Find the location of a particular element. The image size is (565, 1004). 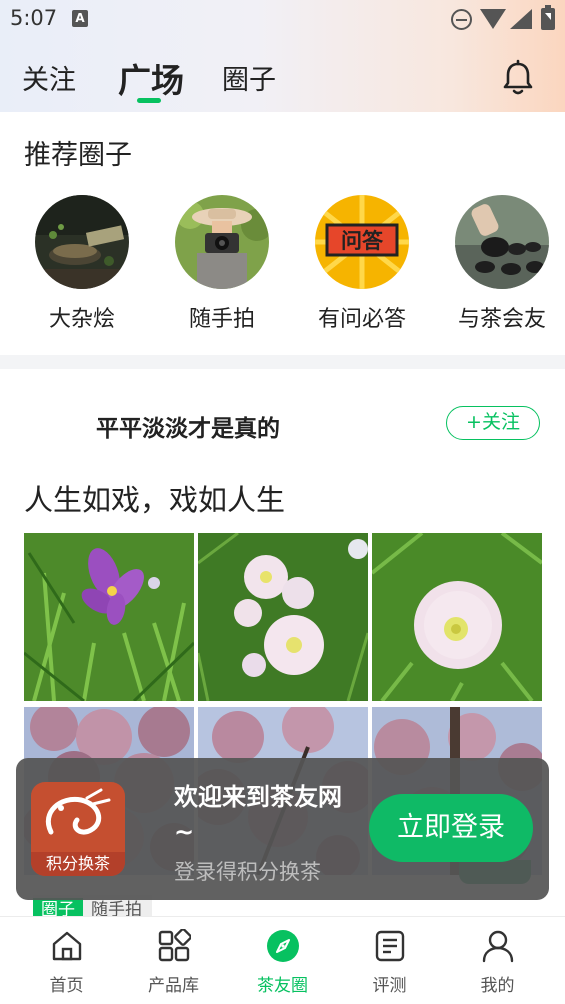

tab-circles: 圈子 is located at coordinates (249, 77).